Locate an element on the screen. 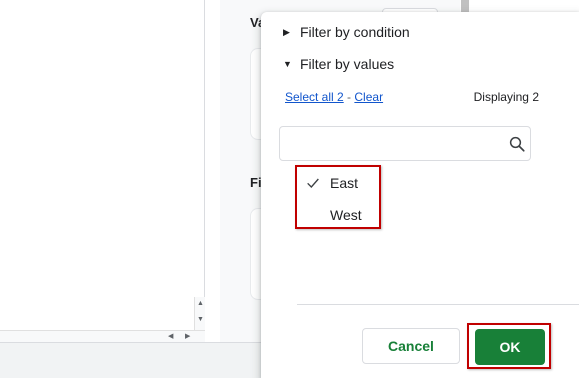 Image resolution: width=579 pixels, height=378 pixels. ok-button: OK is located at coordinates (510, 347).